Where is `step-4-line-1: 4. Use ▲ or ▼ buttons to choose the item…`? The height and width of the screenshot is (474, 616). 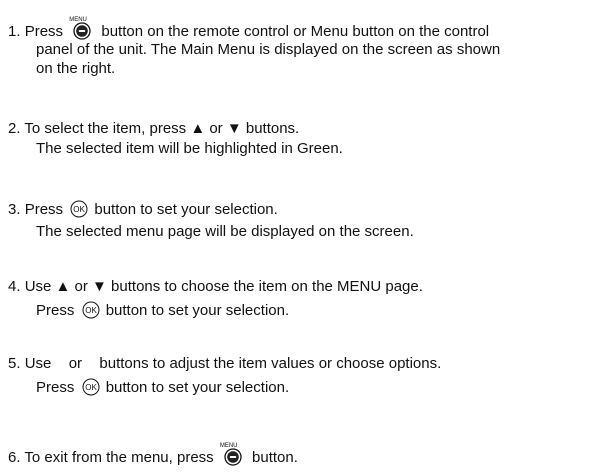 step-4-line-1: 4. Use ▲ or ▼ buttons to choose the item… is located at coordinates (215, 287).